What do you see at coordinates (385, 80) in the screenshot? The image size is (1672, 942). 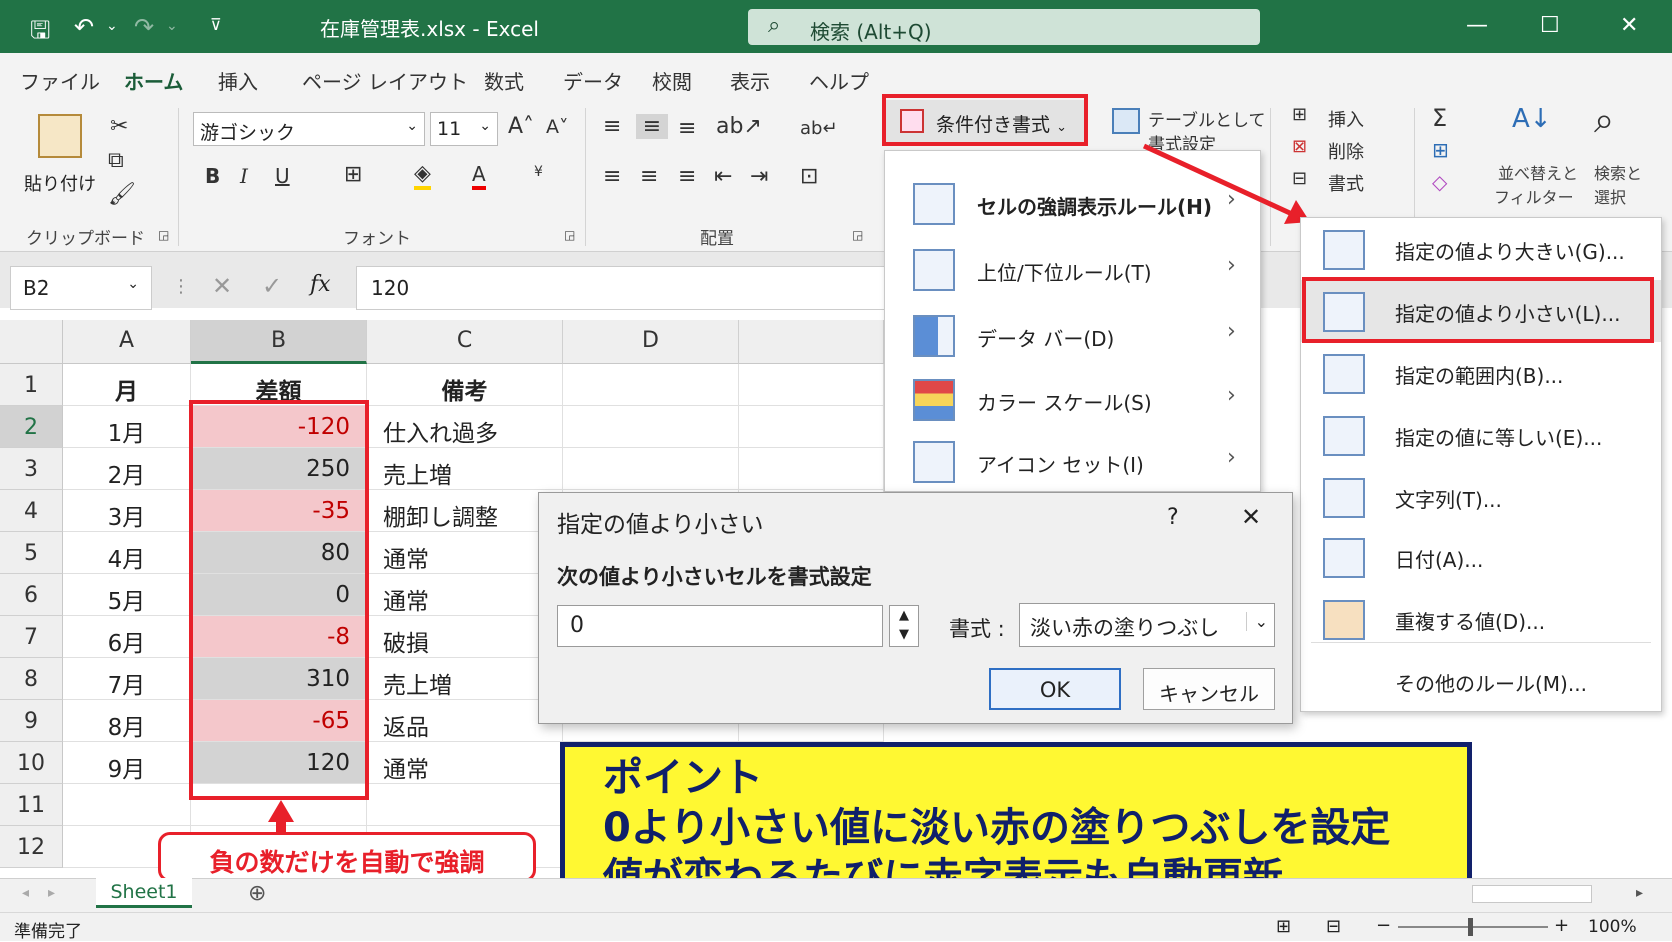 I see `tab-page-layout: ページ レイアウト` at bounding box center [385, 80].